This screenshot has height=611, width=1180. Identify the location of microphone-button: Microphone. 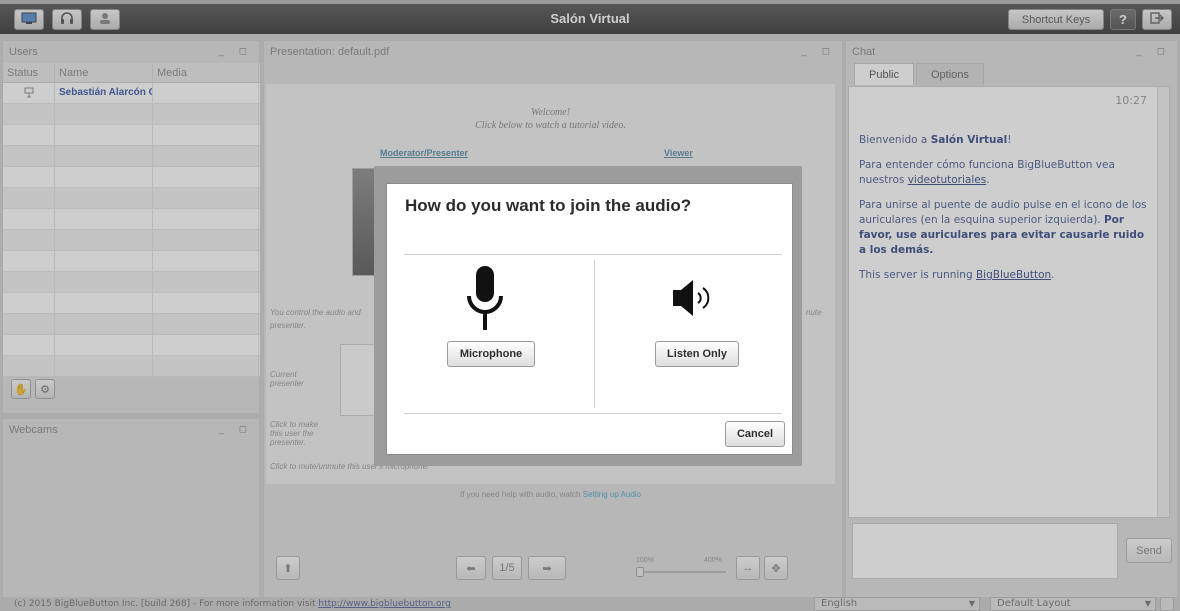
(491, 354).